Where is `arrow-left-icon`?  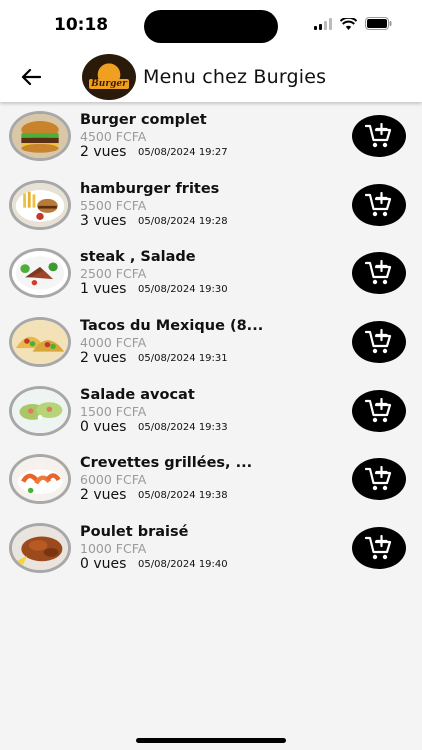
arrow-left-icon is located at coordinates (31, 77).